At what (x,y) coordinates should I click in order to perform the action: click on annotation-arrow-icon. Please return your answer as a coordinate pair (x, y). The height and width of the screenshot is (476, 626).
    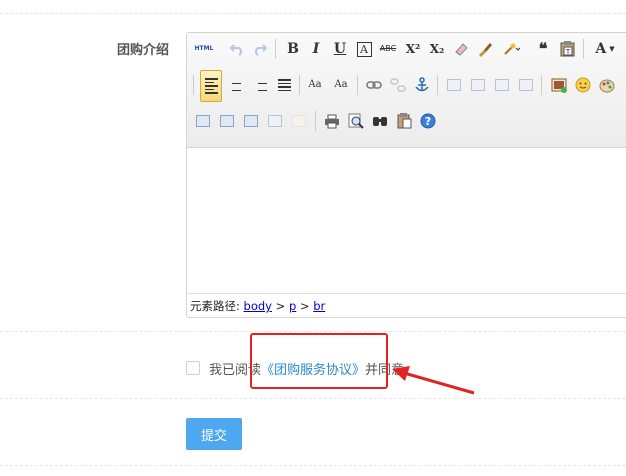
    Looking at the image, I should click on (433, 380).